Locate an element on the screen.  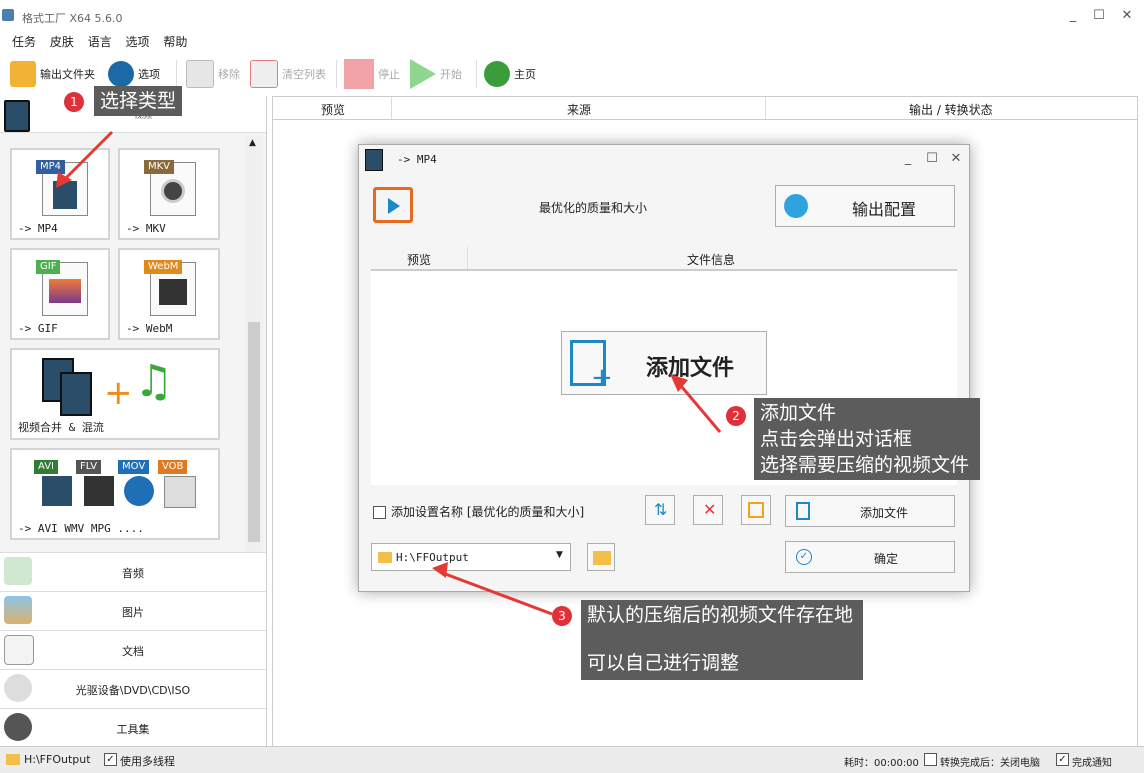
status-path: H:\FFOutput is located at coordinates (57, 759).